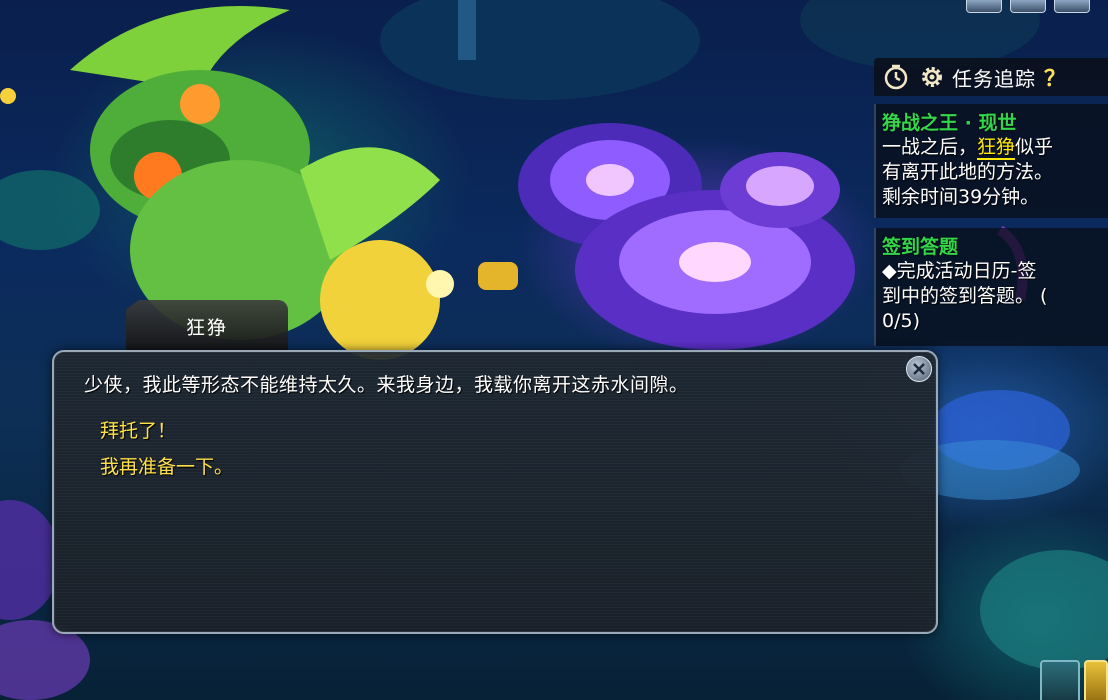 The width and height of the screenshot is (1108, 700). I want to click on bottom-right-buttons, so click(1074, 680).